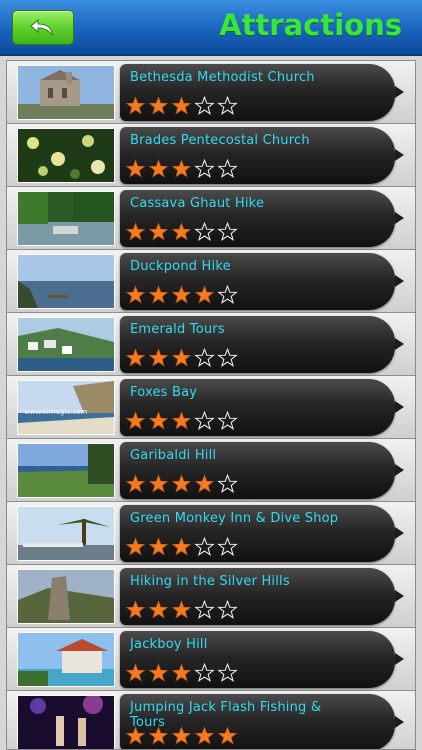 The image size is (422, 750). What do you see at coordinates (310, 25) in the screenshot?
I see `page-title: Attractions` at bounding box center [310, 25].